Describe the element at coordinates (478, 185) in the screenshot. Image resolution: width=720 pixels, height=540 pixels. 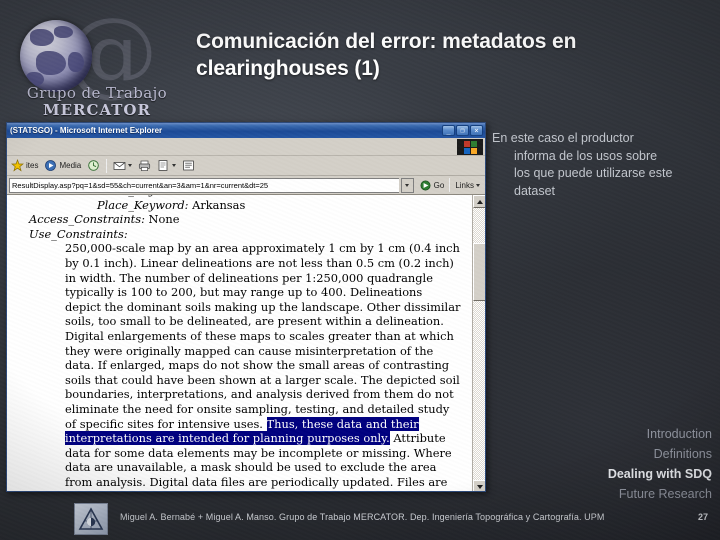
I see `links-chevron-down-icon` at that location.